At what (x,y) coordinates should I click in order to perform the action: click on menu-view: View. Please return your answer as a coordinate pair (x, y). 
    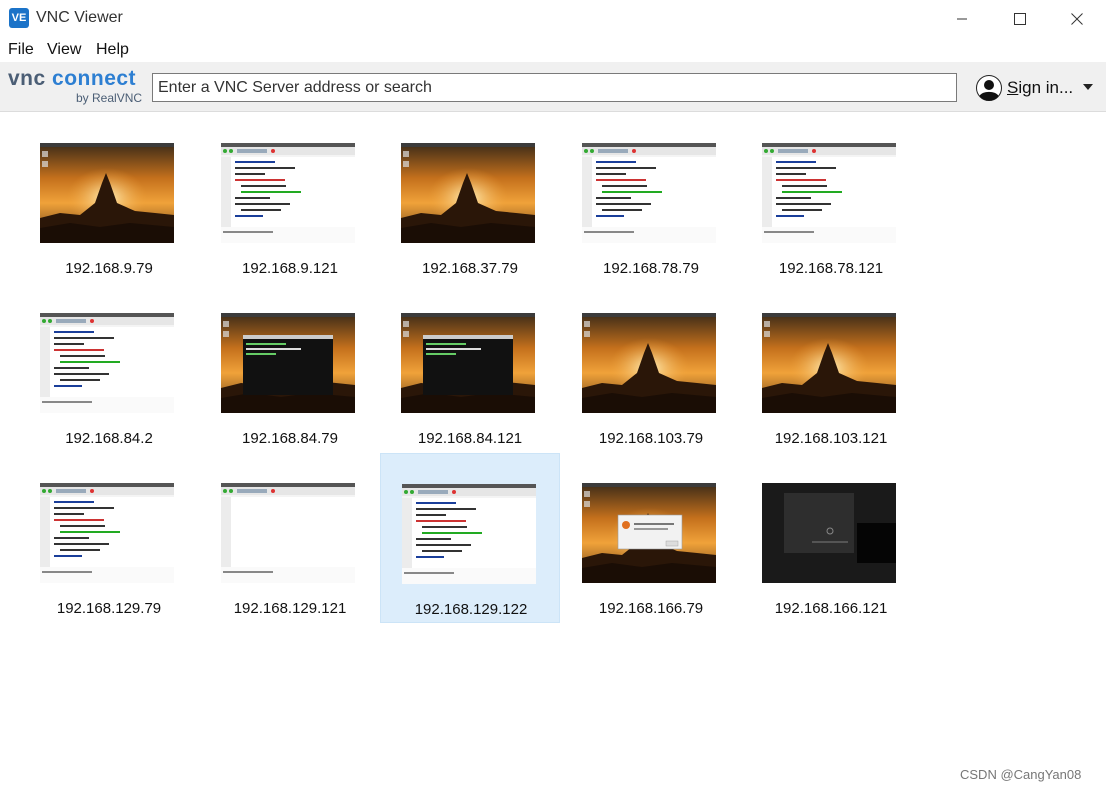
    Looking at the image, I should click on (64, 50).